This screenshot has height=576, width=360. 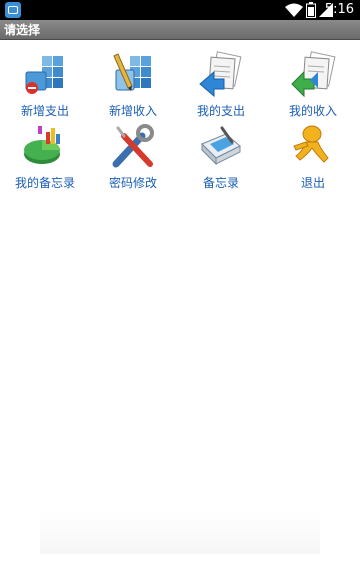 I want to click on menu-item-my-income: 我的收入, so click(x=313, y=82).